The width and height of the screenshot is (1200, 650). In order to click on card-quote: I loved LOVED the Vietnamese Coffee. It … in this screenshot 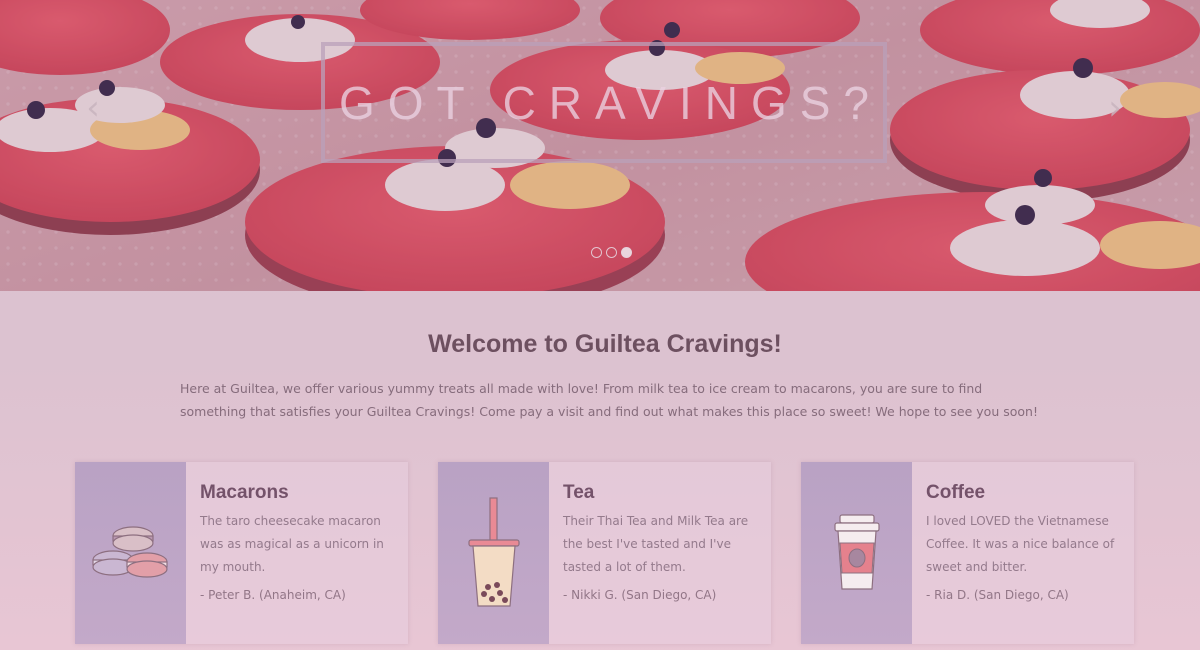, I will do `click(1020, 544)`.